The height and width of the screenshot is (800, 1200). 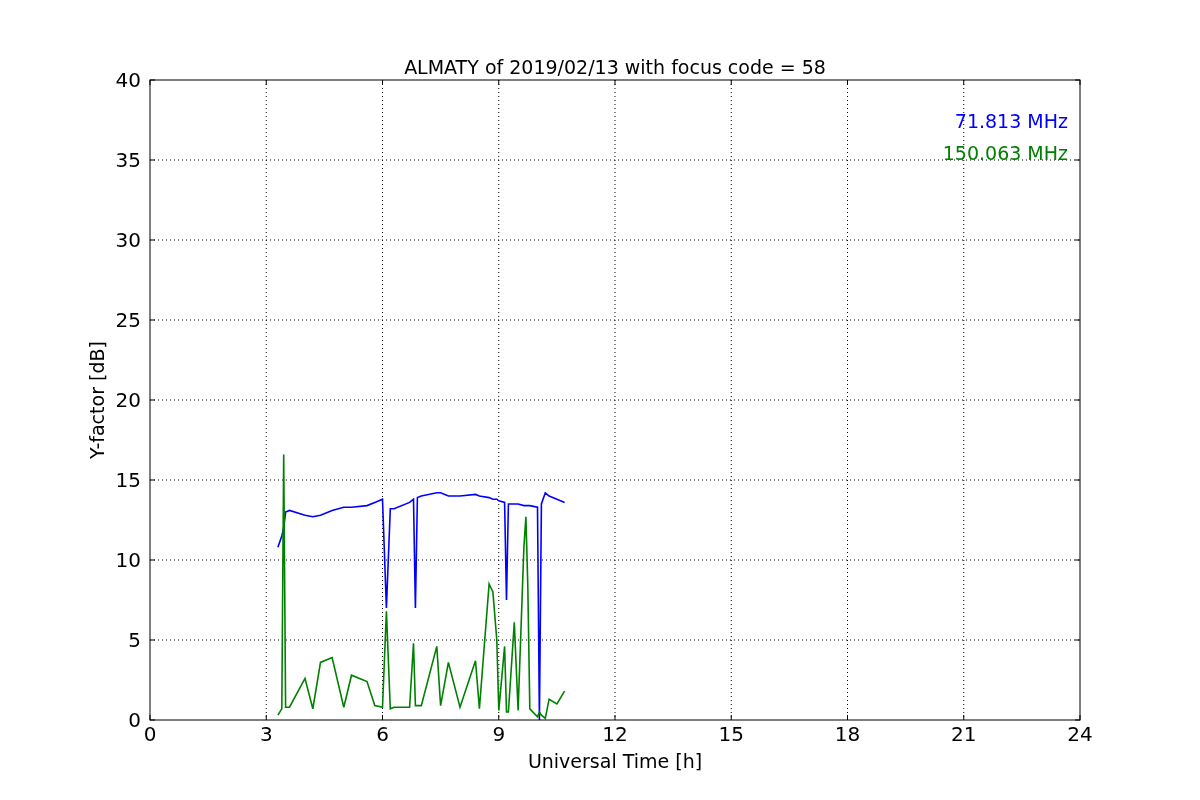 What do you see at coordinates (1080, 734) in the screenshot?
I see `tick-label: 24` at bounding box center [1080, 734].